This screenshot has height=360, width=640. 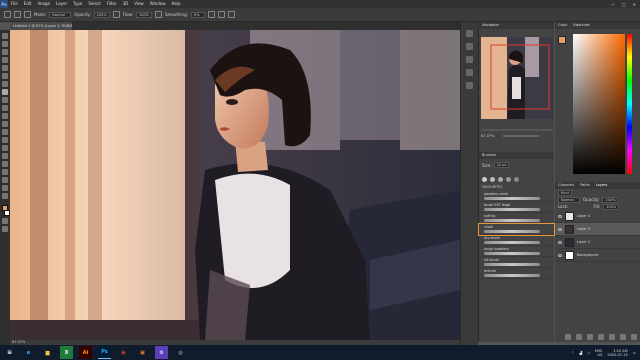 I want to click on eyedropper-tool-icon, so click(x=5, y=76).